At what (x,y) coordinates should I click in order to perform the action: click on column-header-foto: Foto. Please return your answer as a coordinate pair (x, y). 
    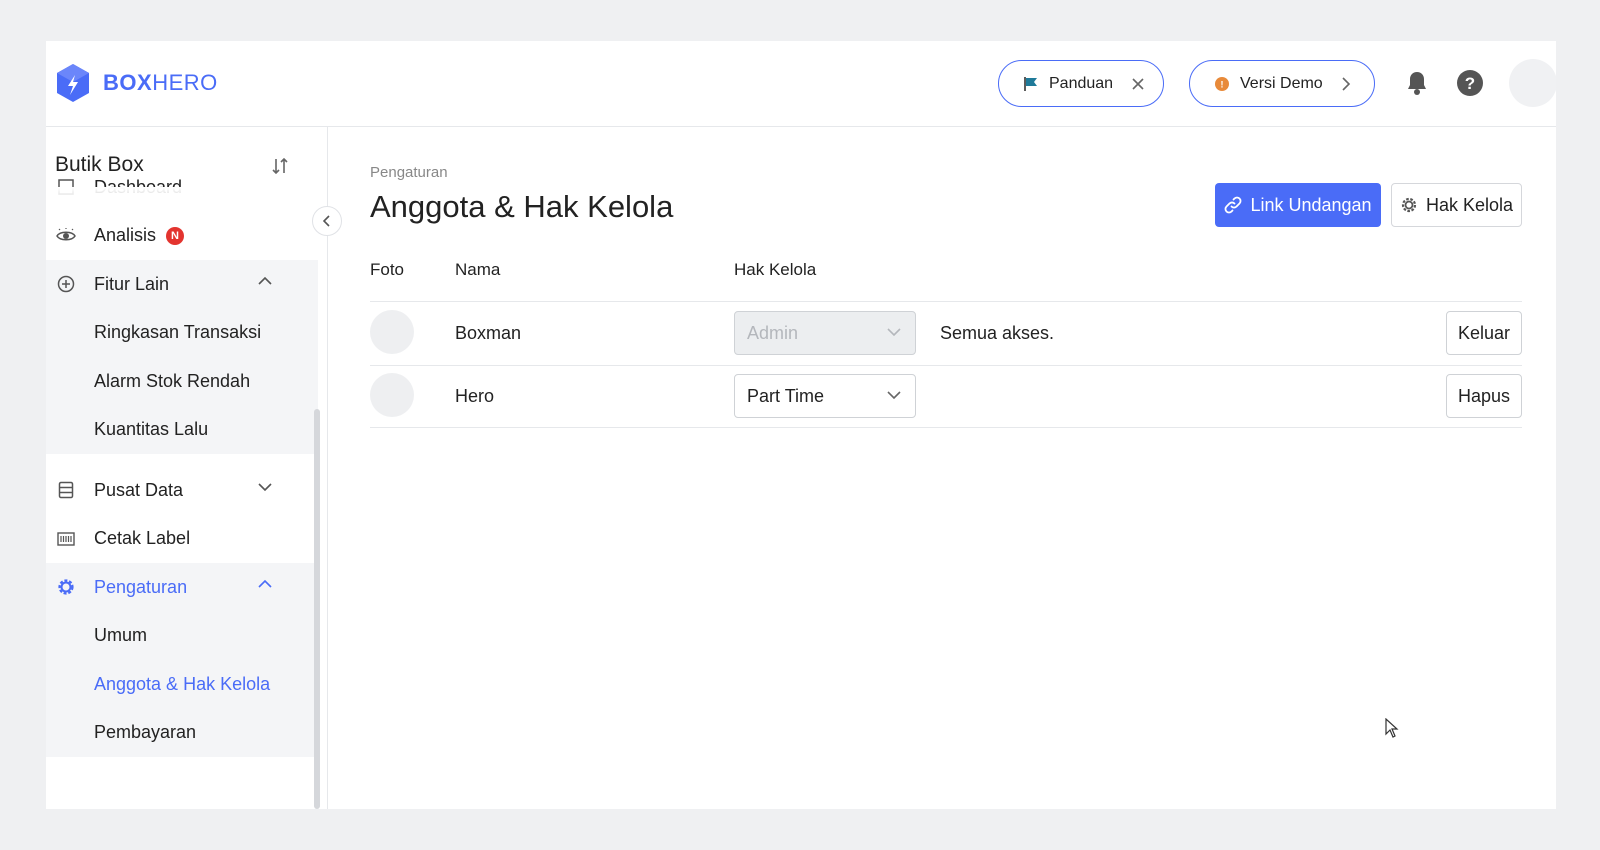
    Looking at the image, I should click on (387, 269).